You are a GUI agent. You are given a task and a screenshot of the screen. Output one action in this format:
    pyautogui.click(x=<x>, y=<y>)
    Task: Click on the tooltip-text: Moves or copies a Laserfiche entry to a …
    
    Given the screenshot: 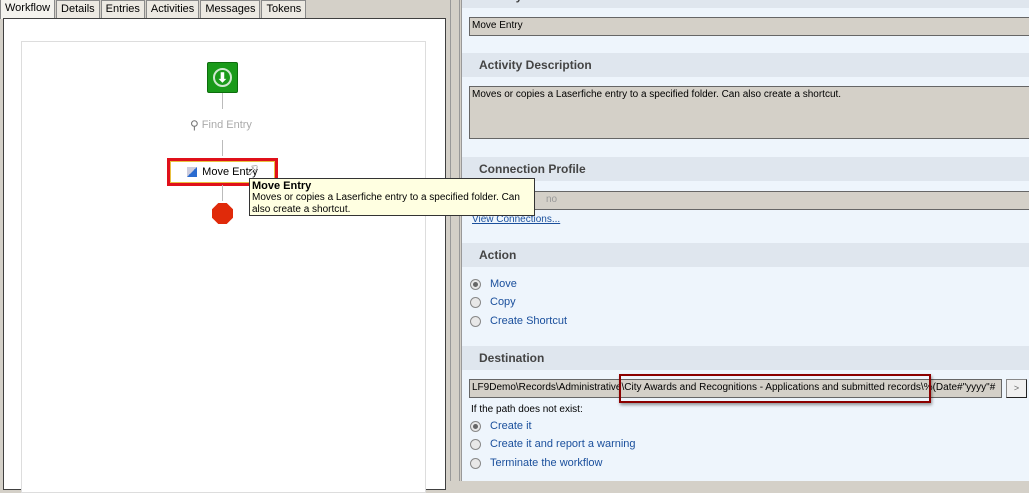 What is the action you would take?
    pyautogui.click(x=386, y=203)
    